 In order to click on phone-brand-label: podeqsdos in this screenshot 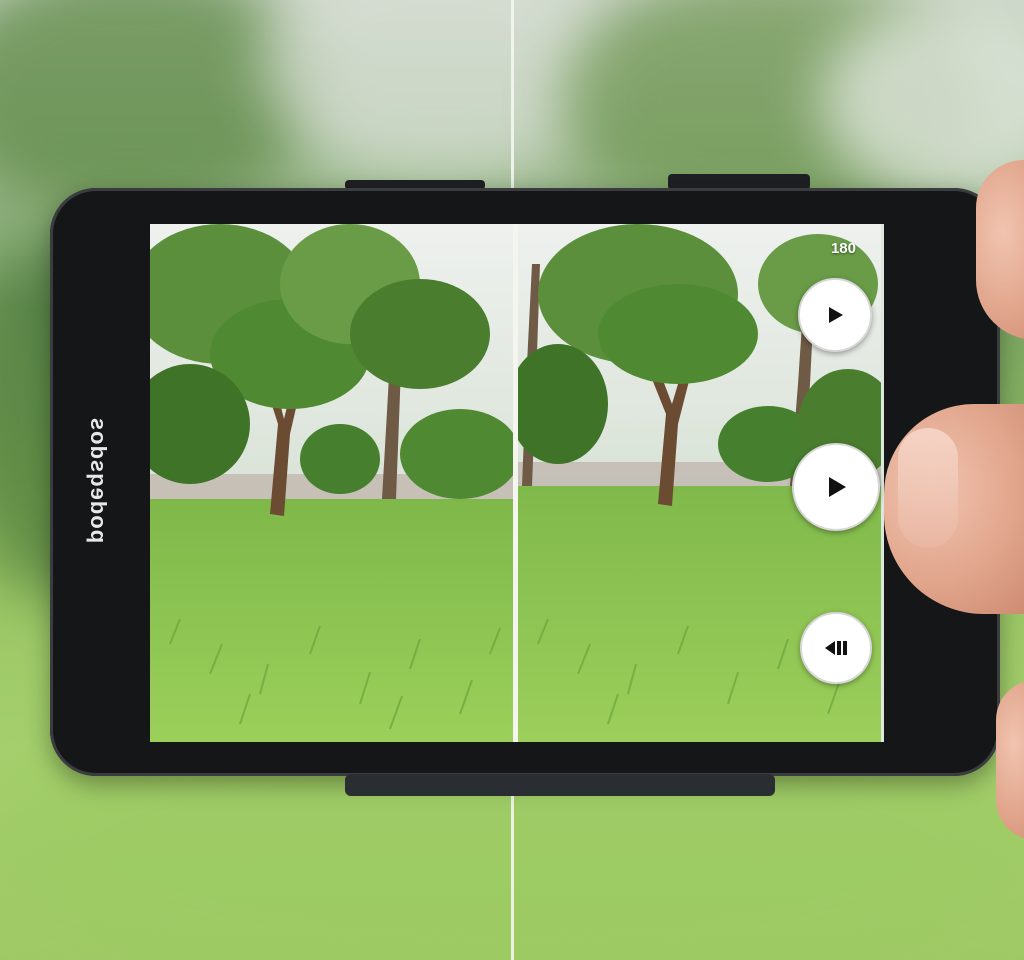, I will do `click(98, 480)`.